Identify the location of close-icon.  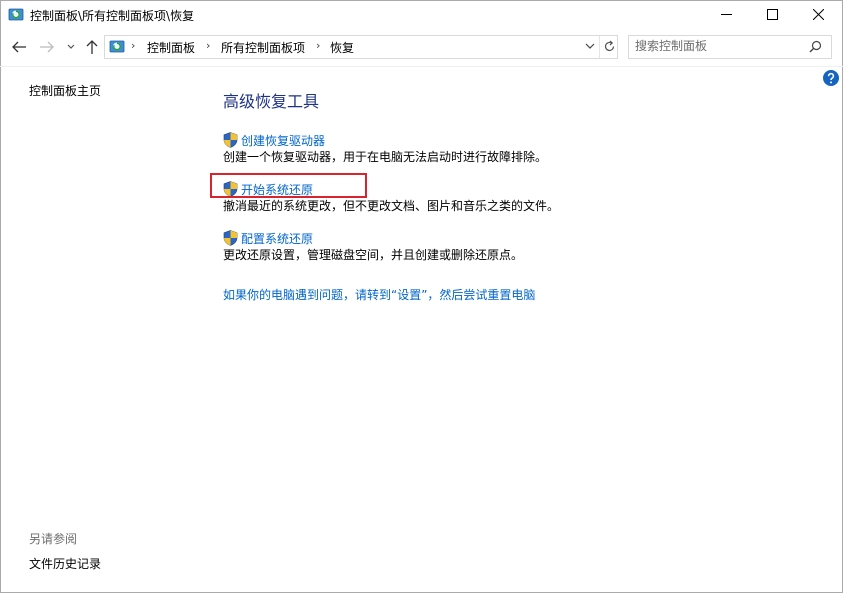
(818, 14).